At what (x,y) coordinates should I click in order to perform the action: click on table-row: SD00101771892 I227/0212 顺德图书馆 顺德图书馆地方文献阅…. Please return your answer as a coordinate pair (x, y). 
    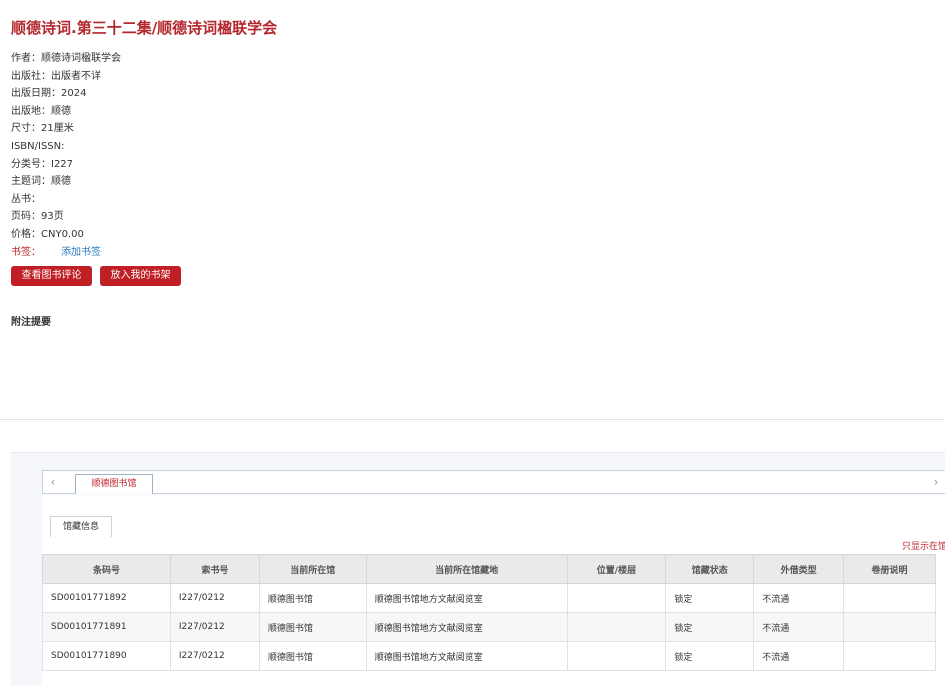
    Looking at the image, I should click on (489, 598).